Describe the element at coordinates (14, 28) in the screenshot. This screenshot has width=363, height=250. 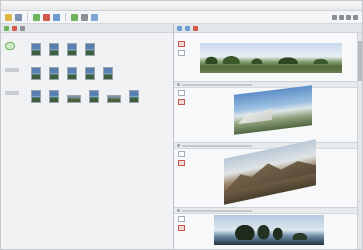
I see `remove-icon` at that location.